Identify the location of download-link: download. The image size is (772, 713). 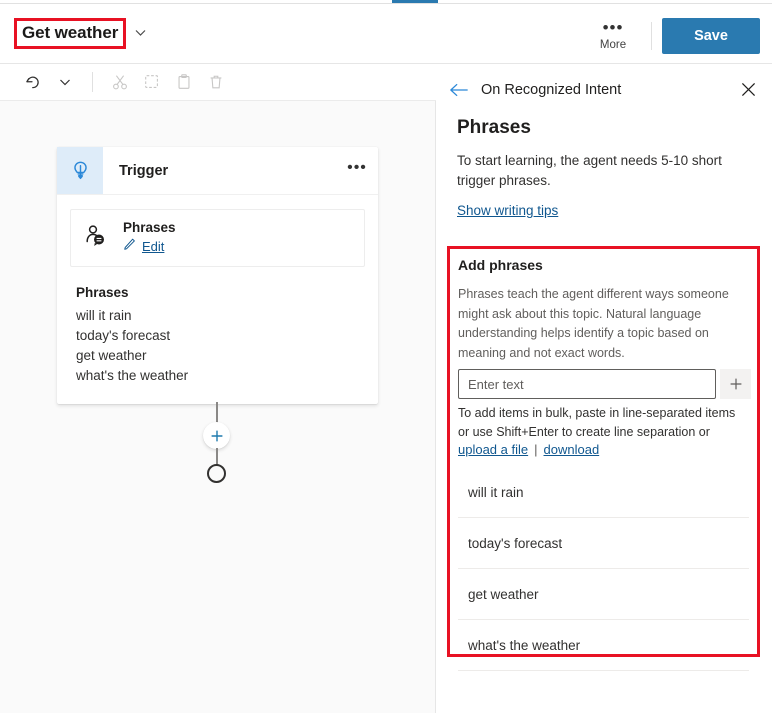
(572, 449).